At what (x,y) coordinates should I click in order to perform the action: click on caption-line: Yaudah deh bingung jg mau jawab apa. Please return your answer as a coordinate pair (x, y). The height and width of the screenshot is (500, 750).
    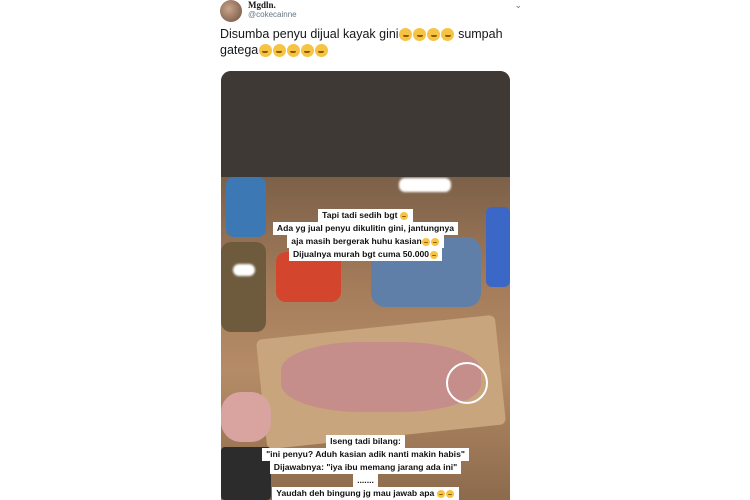
    Looking at the image, I should click on (365, 493).